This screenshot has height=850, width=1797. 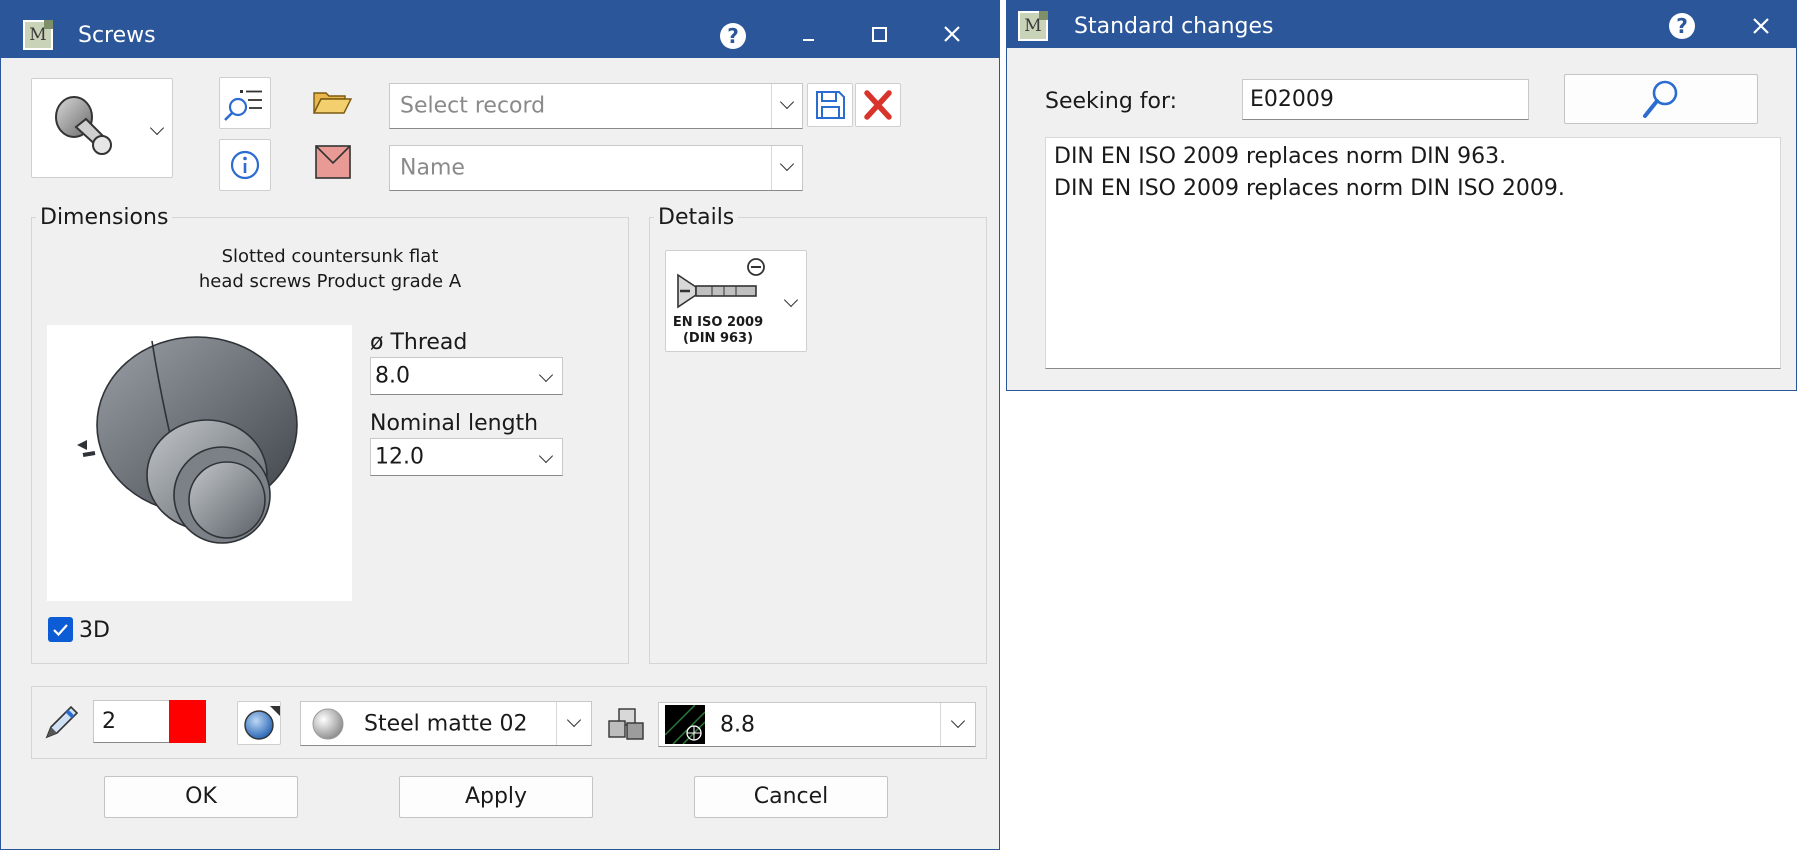 I want to click on search-button, so click(x=1661, y=99).